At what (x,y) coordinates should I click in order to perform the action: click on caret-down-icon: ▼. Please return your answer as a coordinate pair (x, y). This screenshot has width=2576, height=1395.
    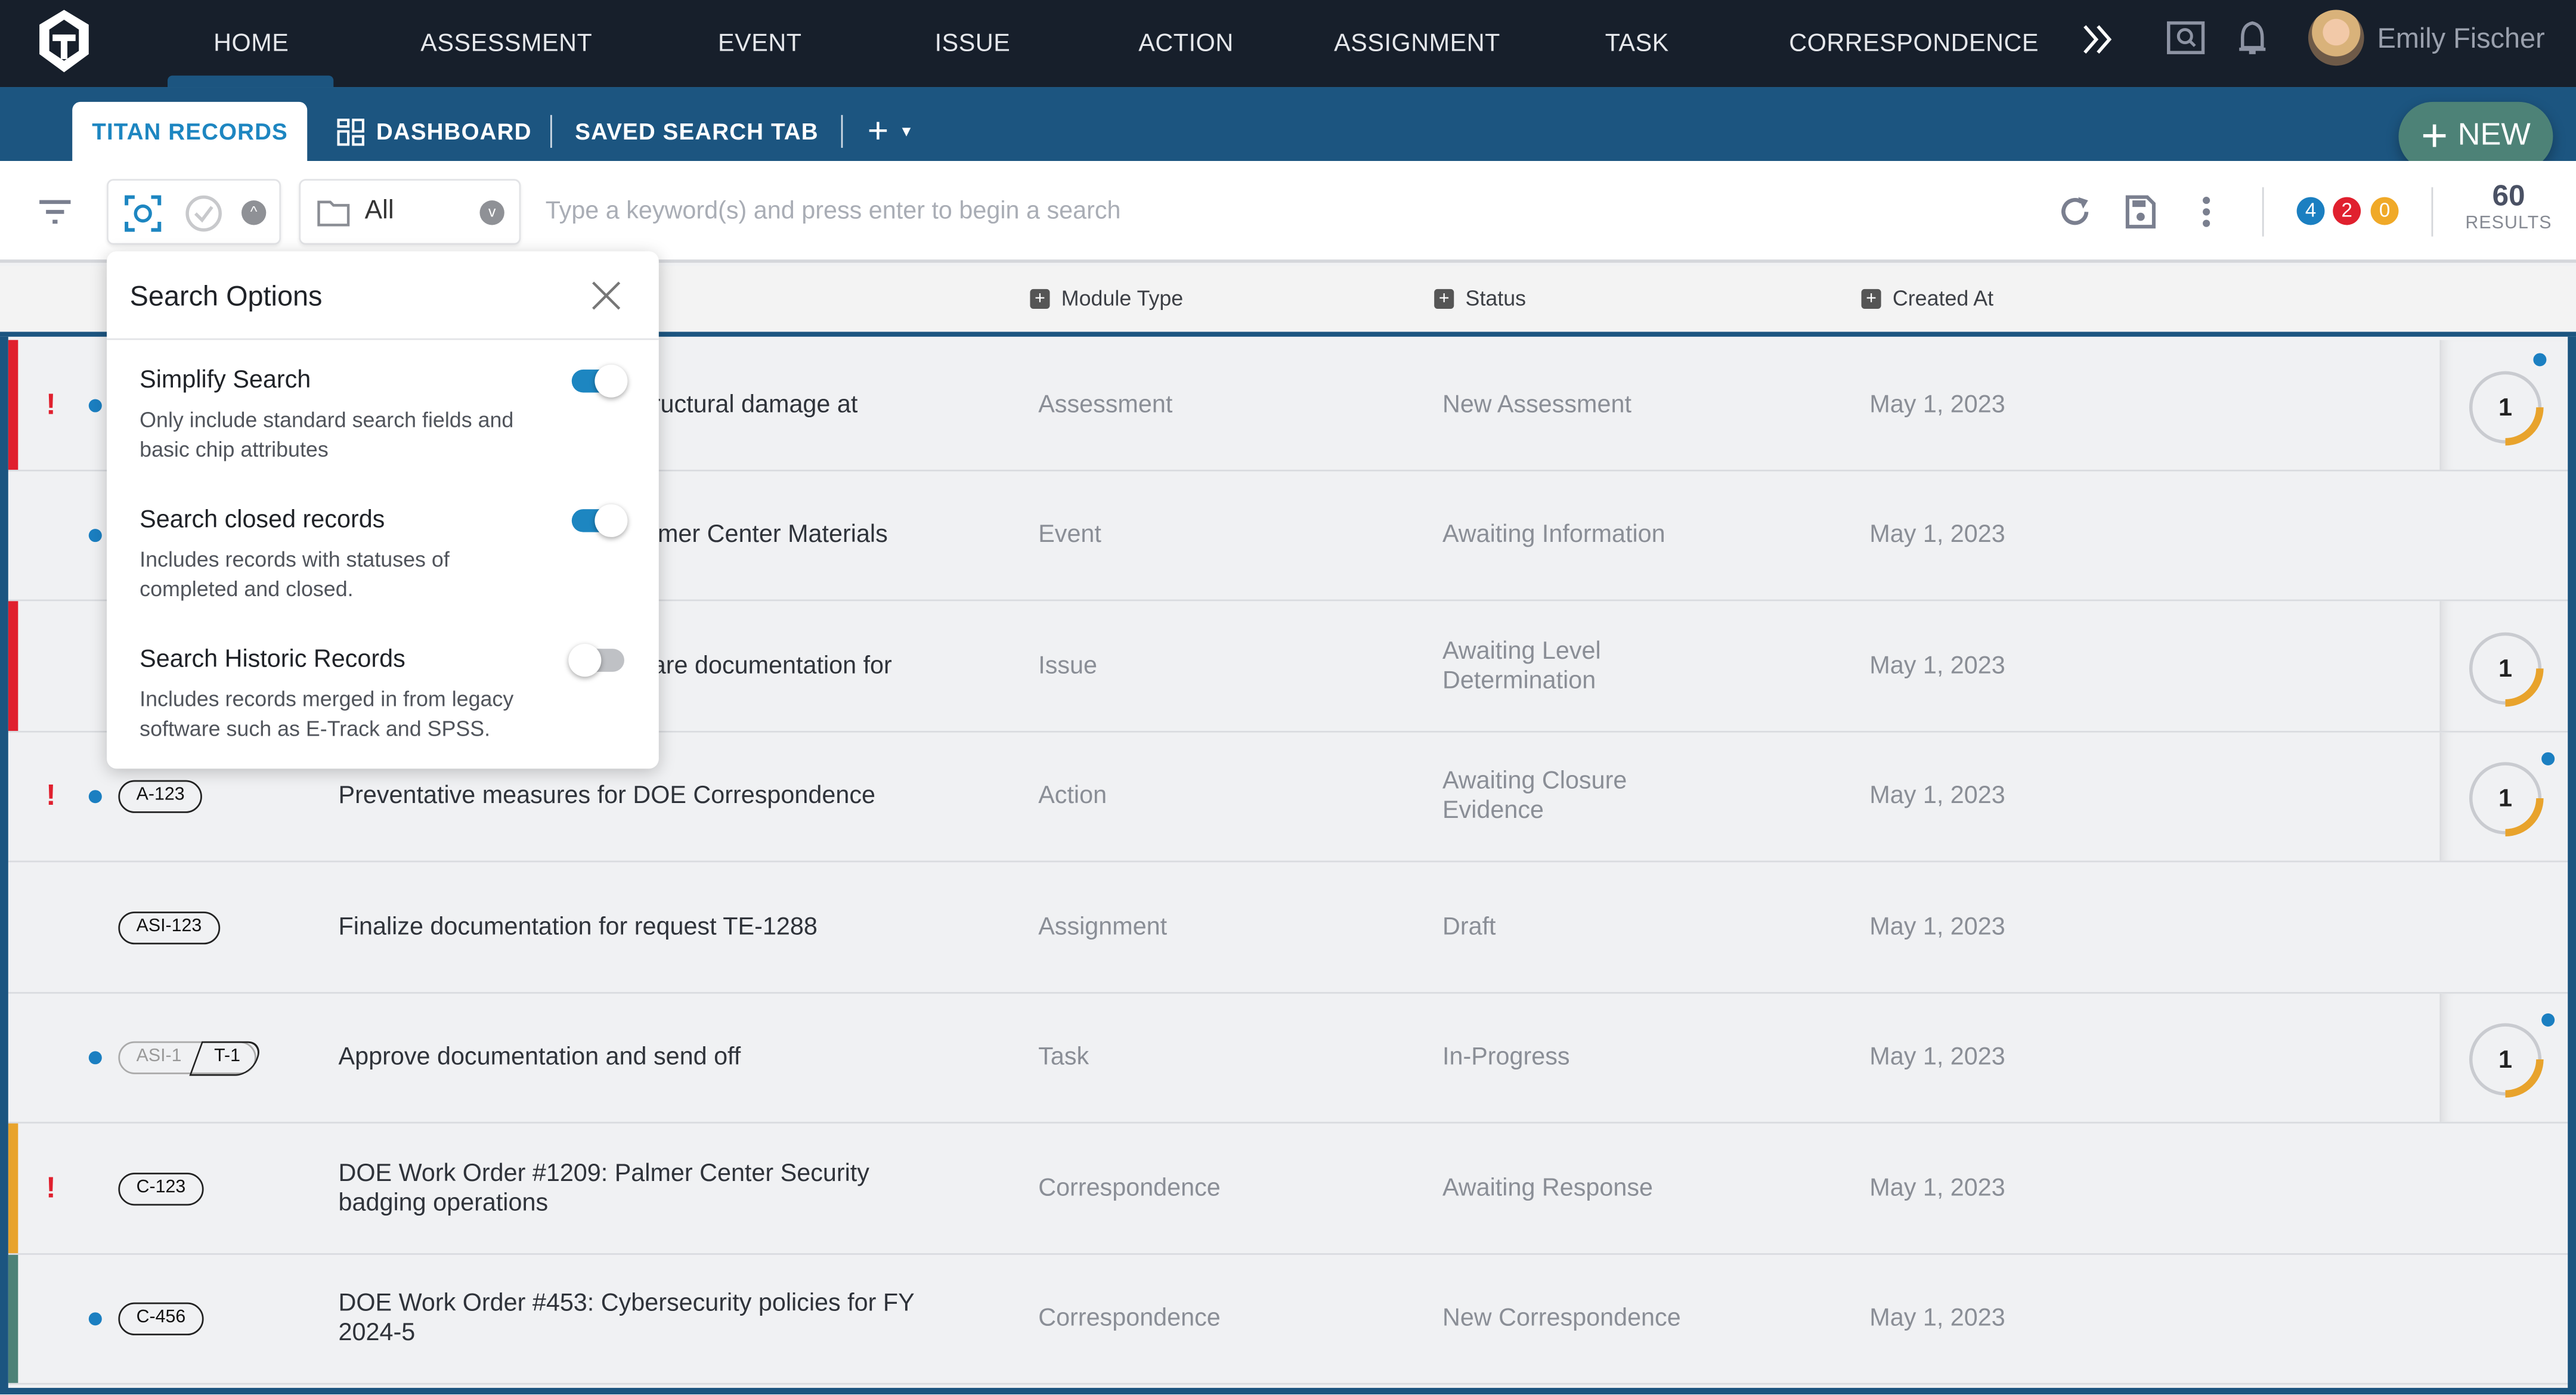
    Looking at the image, I should click on (907, 131).